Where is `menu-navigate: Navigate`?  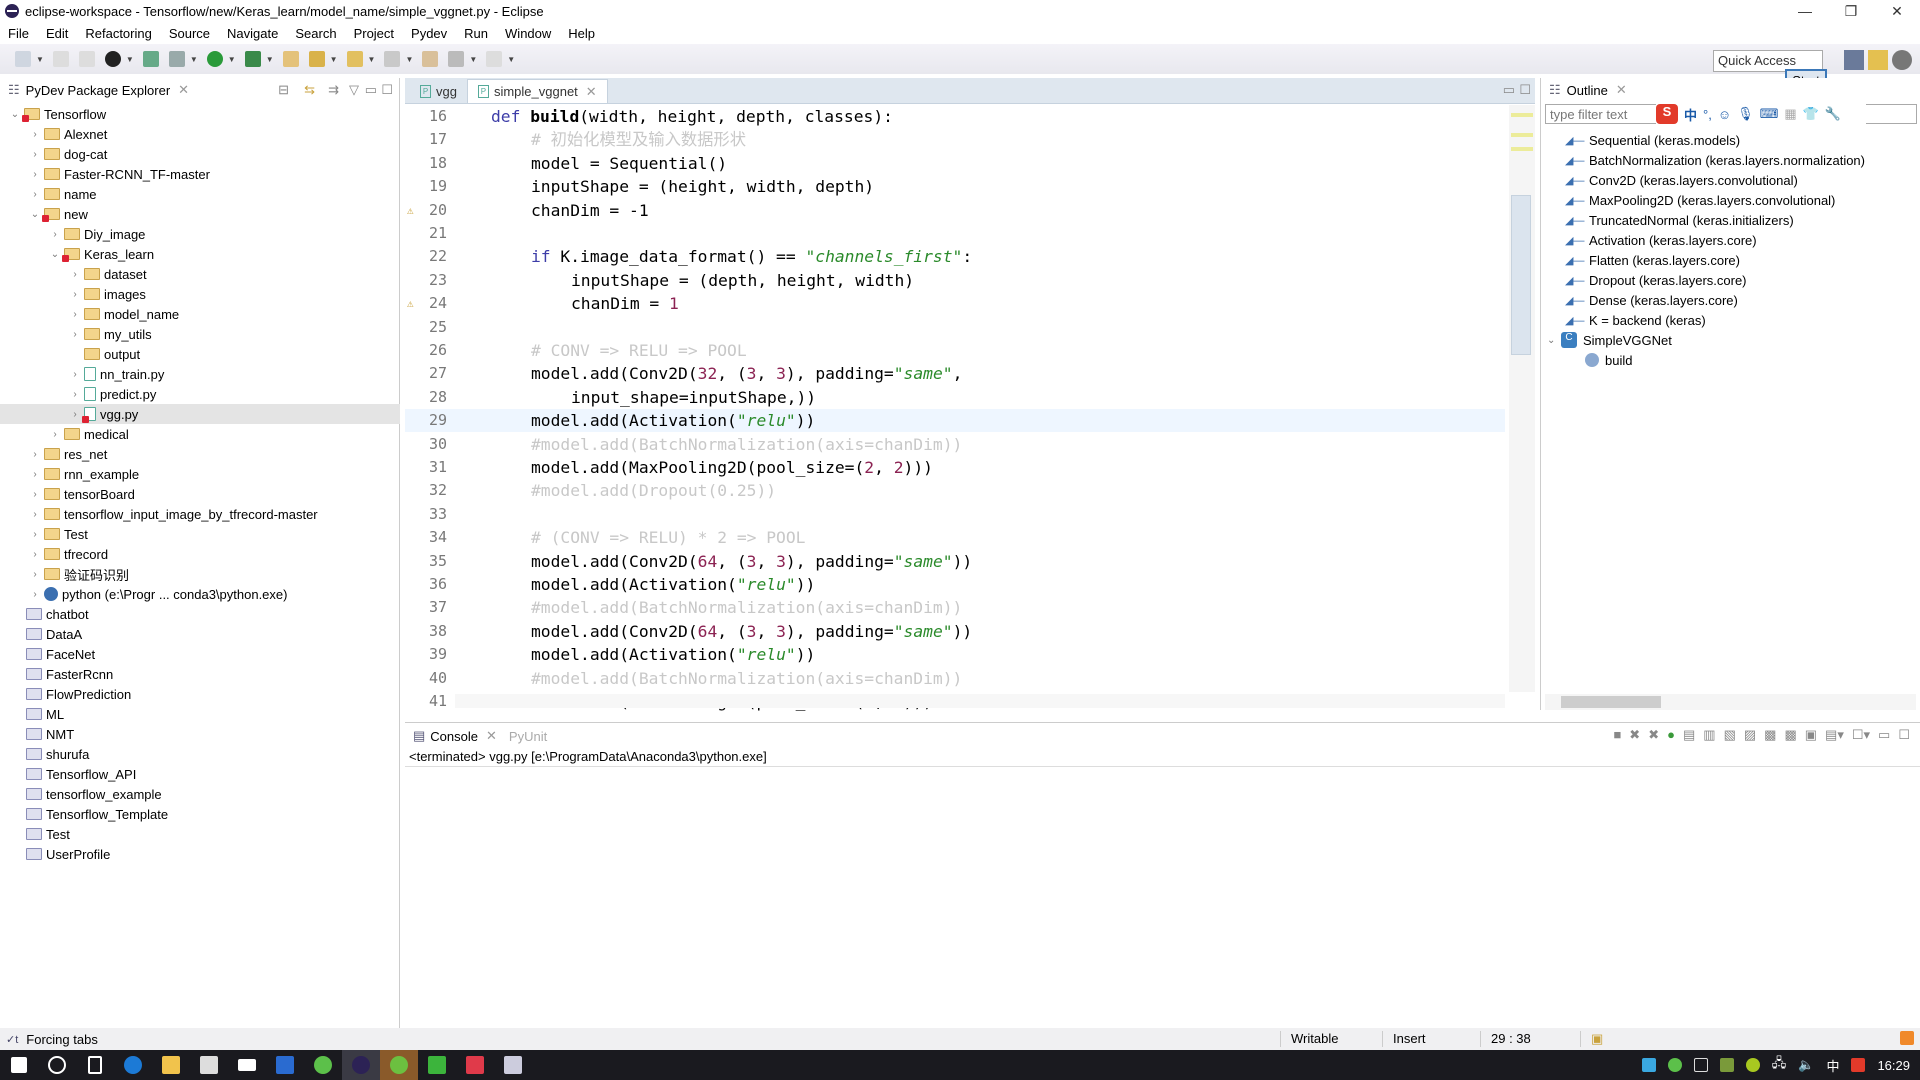 menu-navigate: Navigate is located at coordinates (252, 33).